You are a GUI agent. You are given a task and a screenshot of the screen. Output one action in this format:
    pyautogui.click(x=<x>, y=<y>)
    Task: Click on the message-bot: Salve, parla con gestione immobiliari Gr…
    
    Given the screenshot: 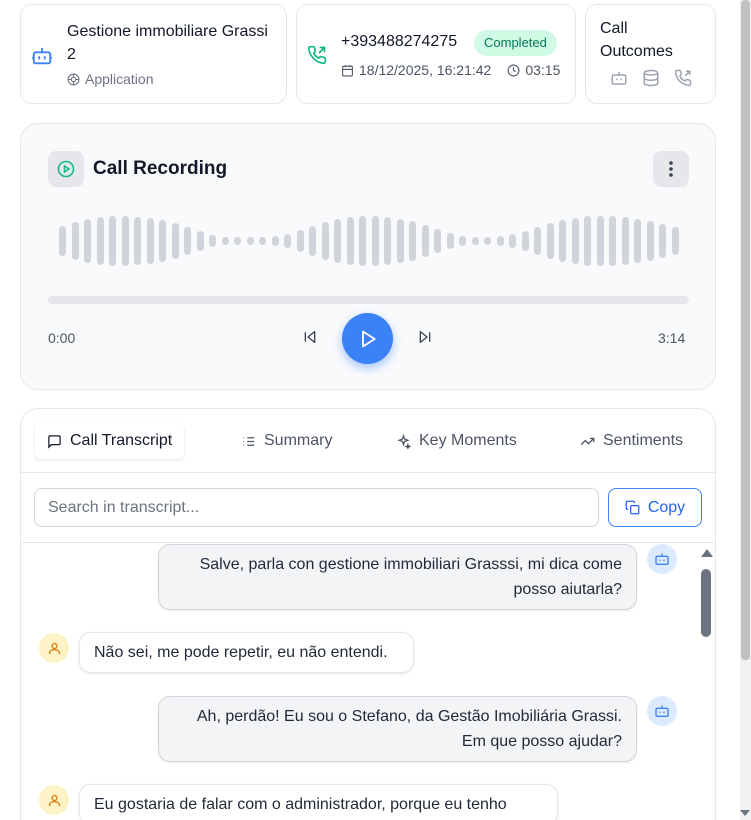 What is the action you would take?
    pyautogui.click(x=397, y=577)
    